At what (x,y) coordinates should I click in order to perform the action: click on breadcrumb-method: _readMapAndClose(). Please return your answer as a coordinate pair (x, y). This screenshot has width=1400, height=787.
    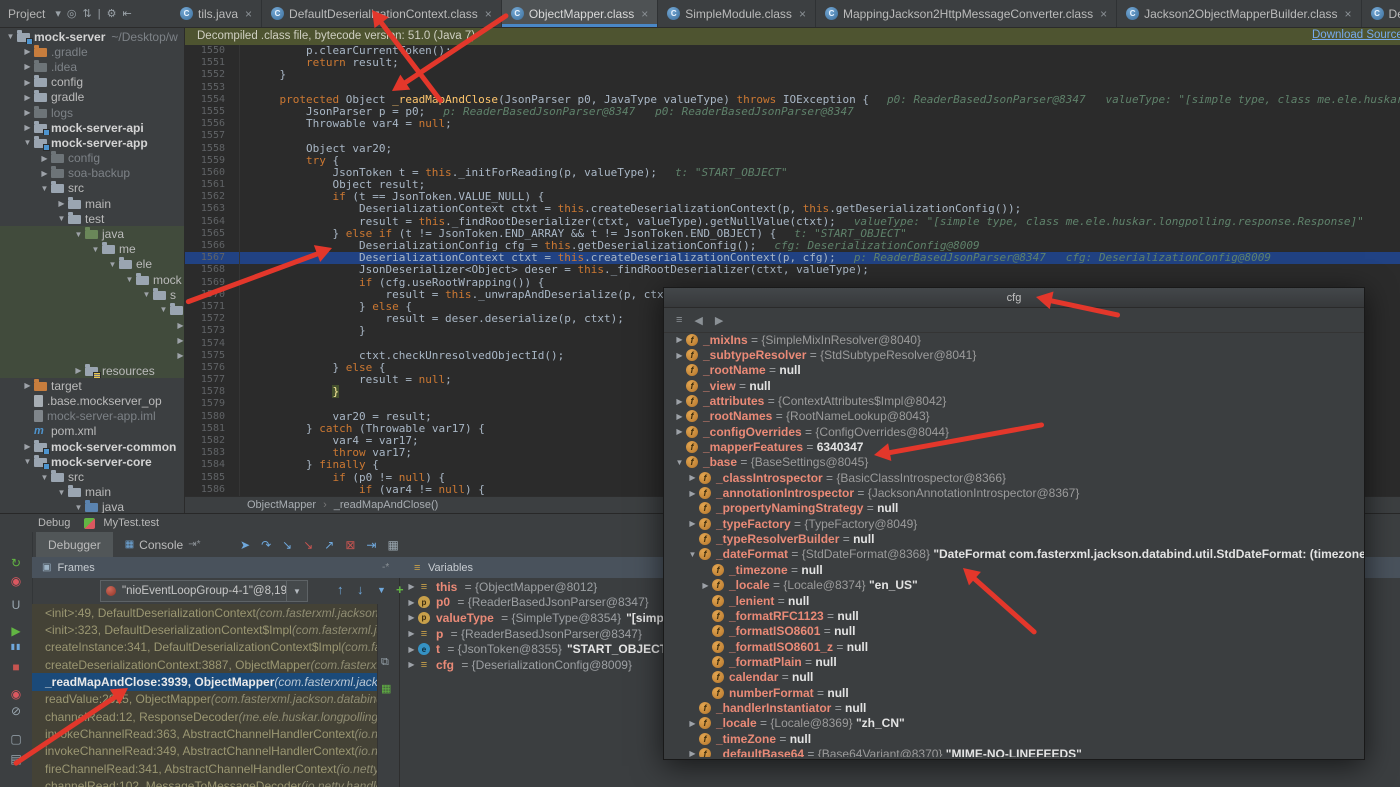
    Looking at the image, I should click on (386, 505).